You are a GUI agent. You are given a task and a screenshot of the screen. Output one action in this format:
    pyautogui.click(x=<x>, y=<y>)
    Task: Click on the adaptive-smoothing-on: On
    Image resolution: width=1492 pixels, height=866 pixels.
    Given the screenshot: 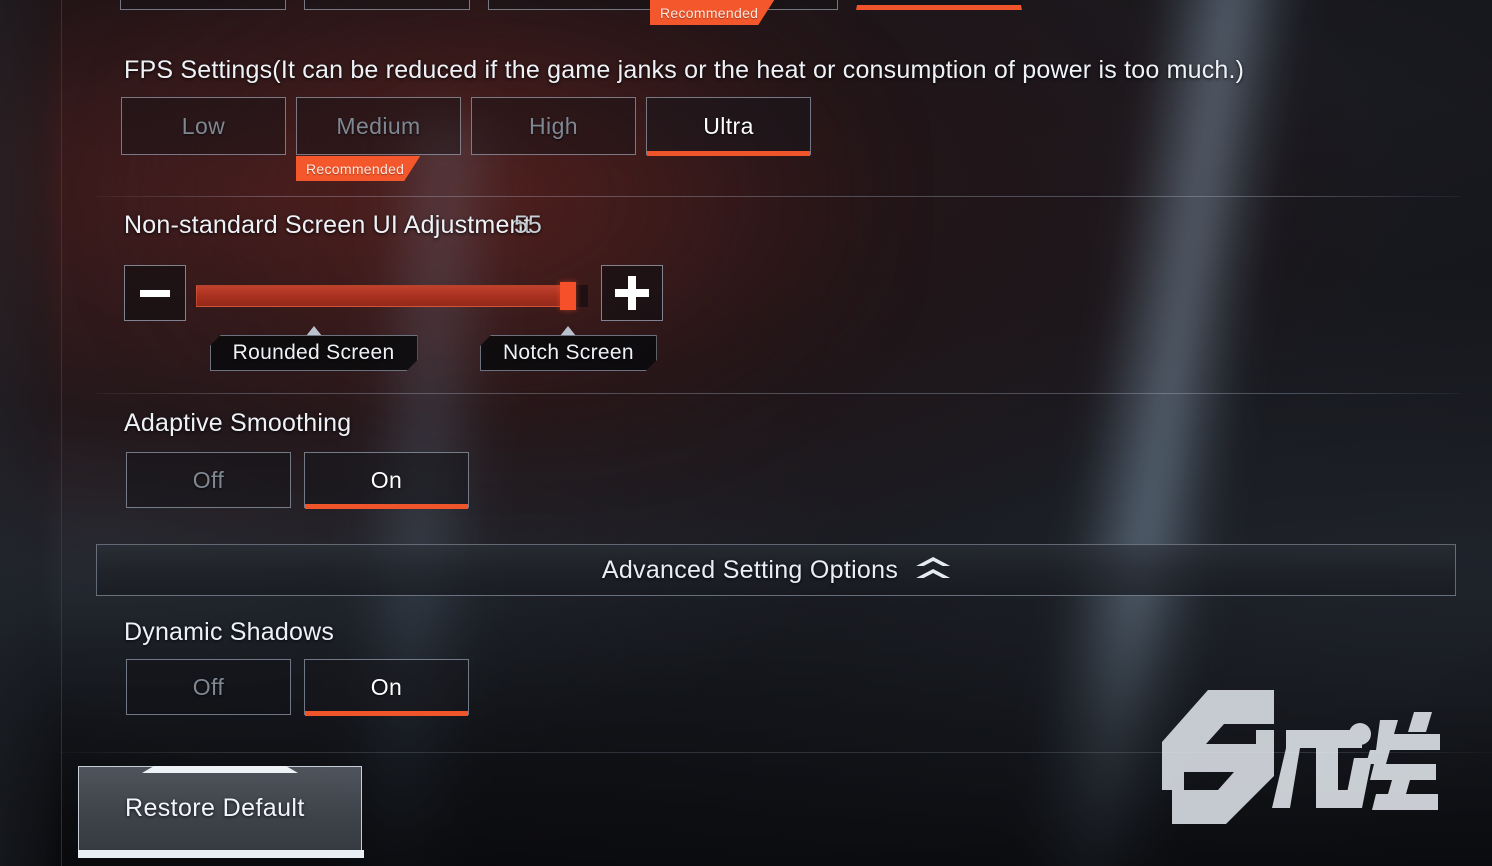 What is the action you would take?
    pyautogui.click(x=386, y=480)
    